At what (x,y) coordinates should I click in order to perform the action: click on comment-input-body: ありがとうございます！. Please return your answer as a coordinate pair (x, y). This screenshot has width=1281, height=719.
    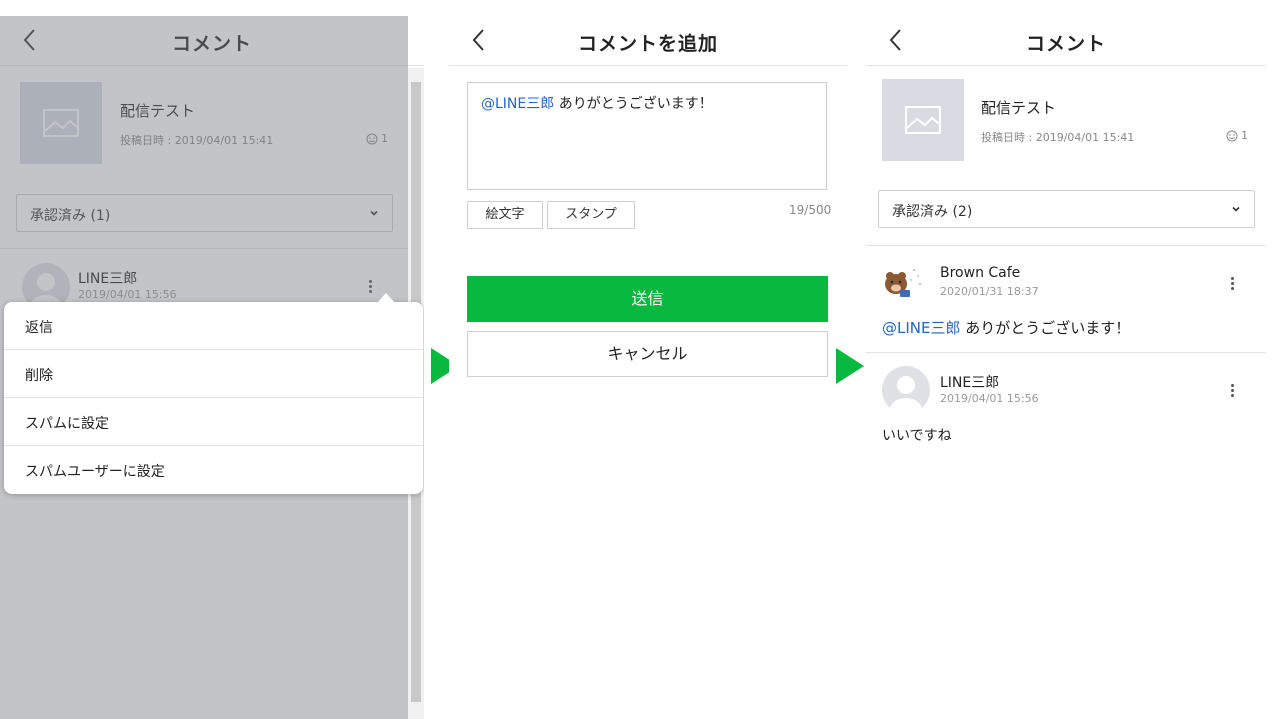
    Looking at the image, I should click on (633, 104).